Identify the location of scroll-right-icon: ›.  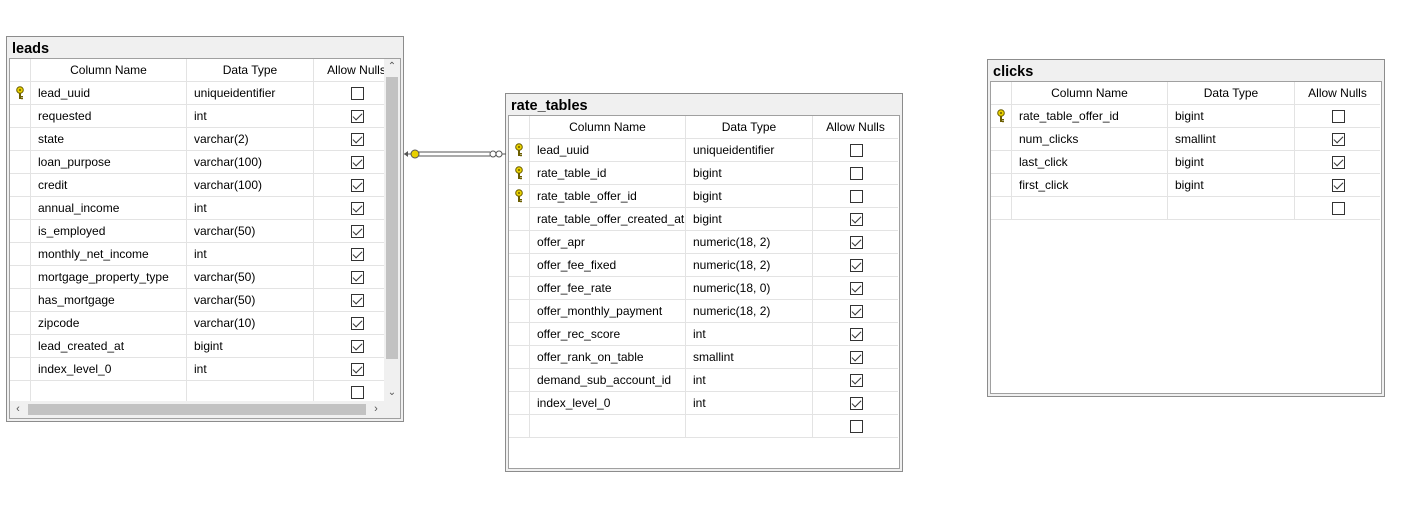
(376, 409).